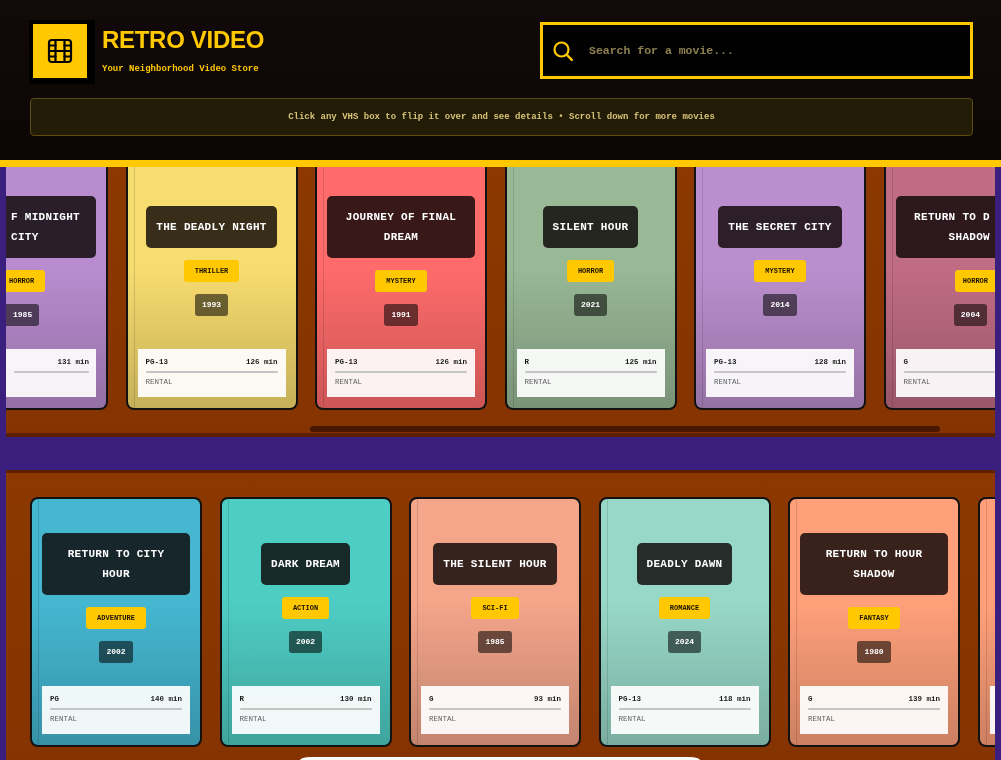  Describe the element at coordinates (986, 622) in the screenshot. I see `vhs-box` at that location.